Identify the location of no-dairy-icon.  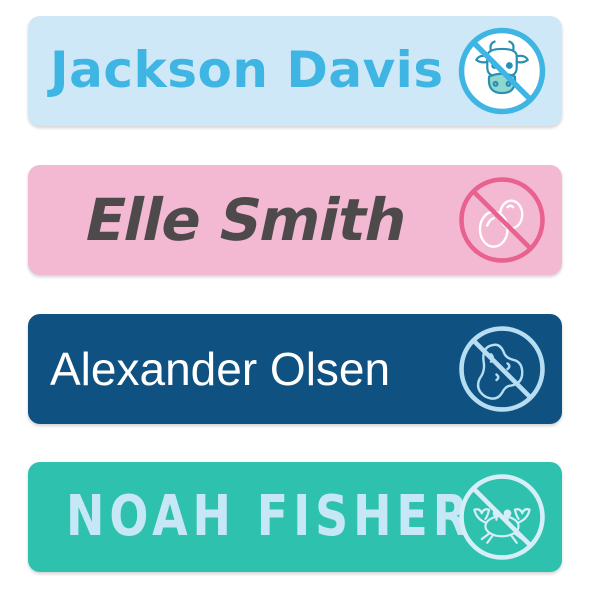
(502, 71).